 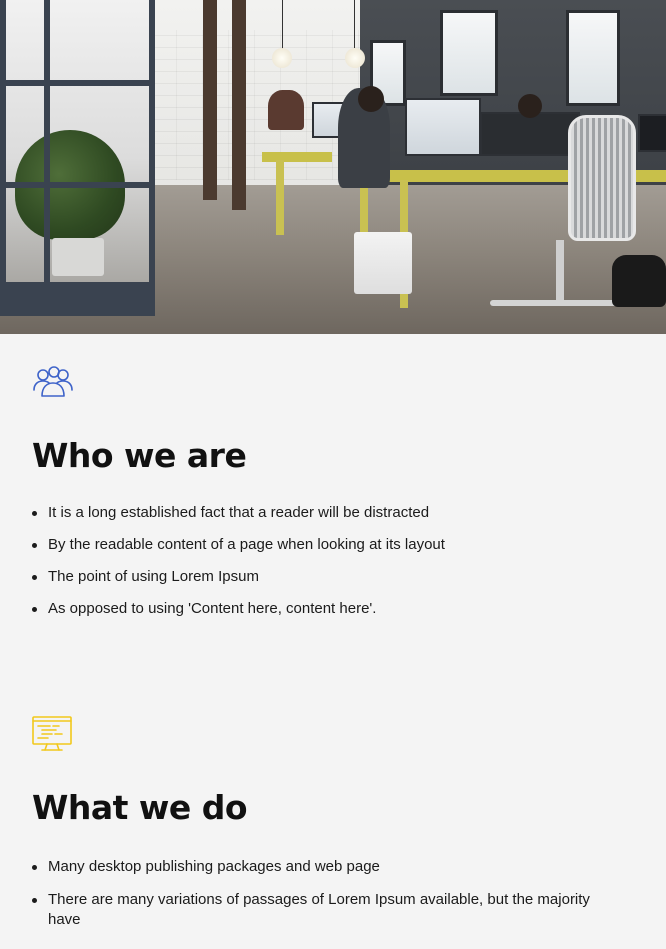 I want to click on hero-trash-bin, so click(x=383, y=263).